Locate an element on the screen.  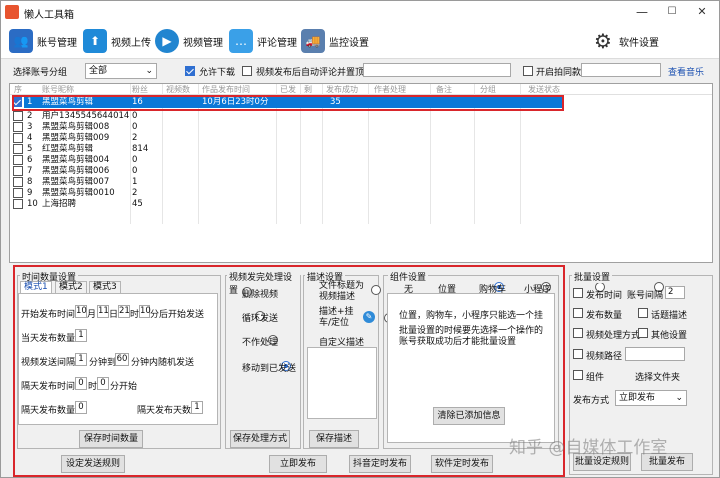
custom-desc-textarea is located at coordinates (342, 383).